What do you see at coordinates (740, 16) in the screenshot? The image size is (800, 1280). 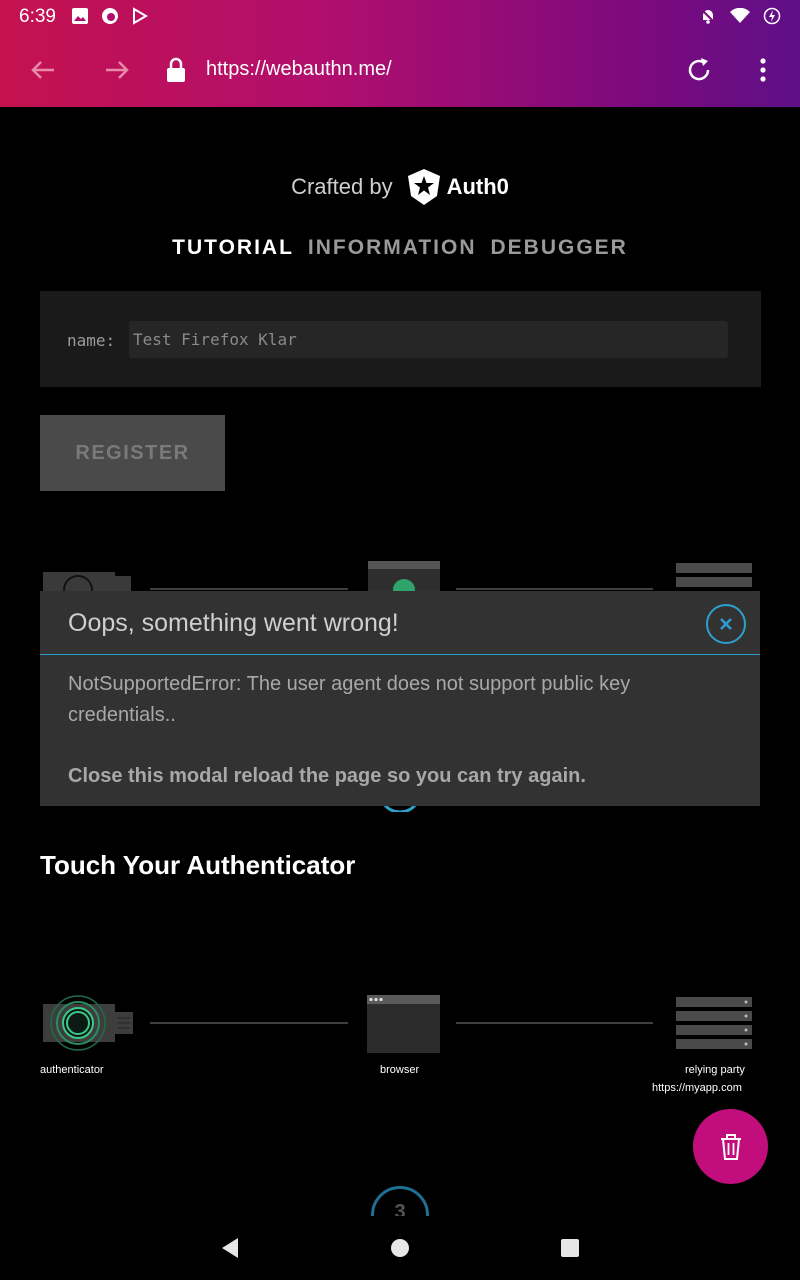 I see `wifi-icon` at bounding box center [740, 16].